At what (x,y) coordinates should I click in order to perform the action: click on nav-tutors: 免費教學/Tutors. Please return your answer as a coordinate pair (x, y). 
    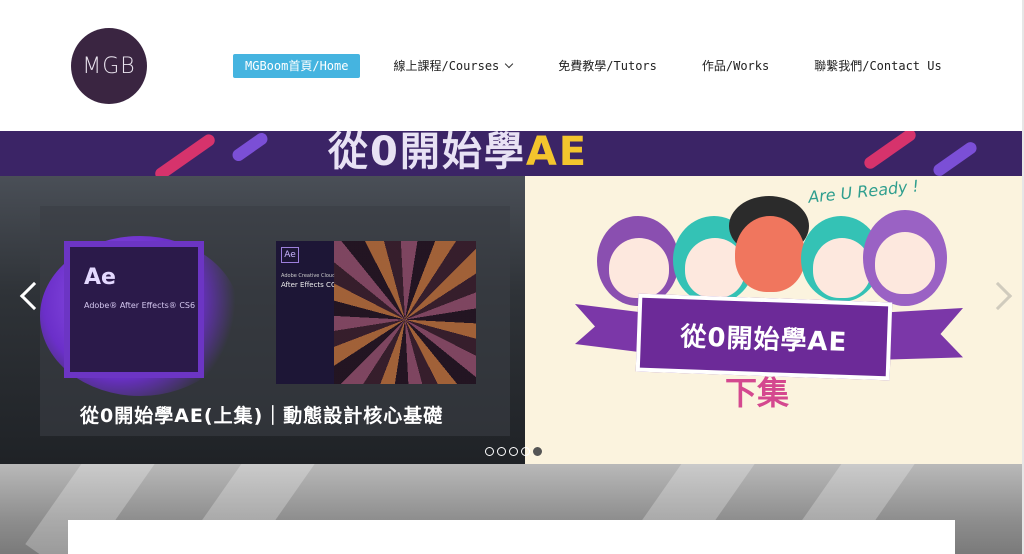
    Looking at the image, I should click on (607, 66).